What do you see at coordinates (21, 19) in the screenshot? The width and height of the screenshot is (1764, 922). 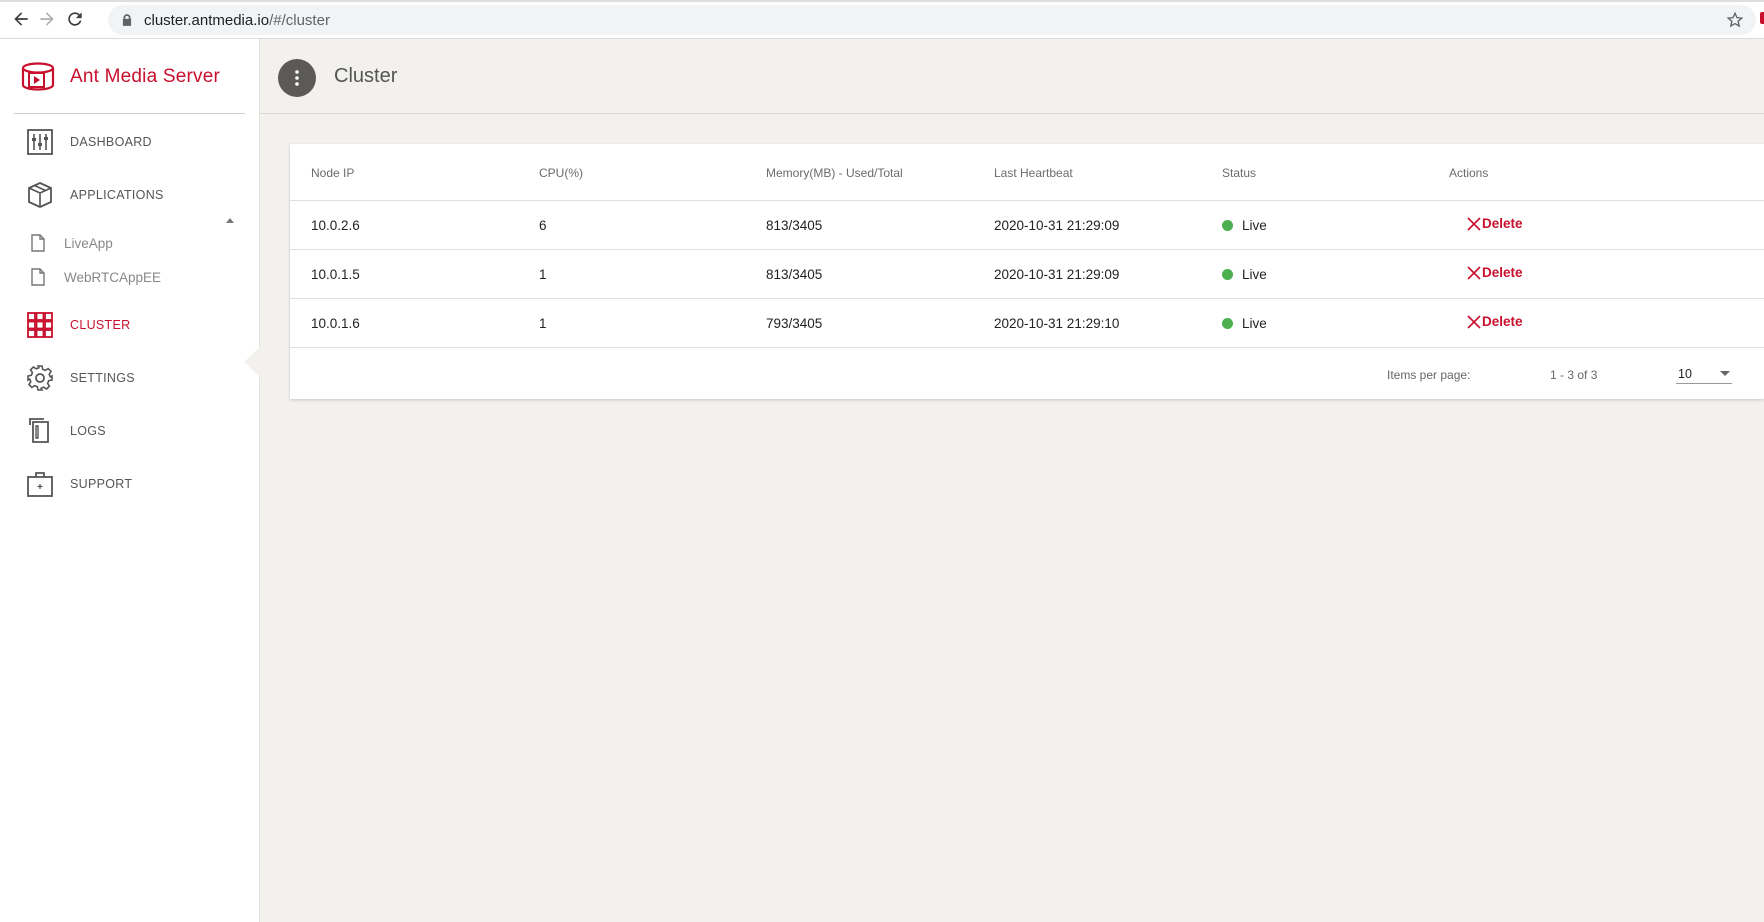 I see `back-arrow-icon` at bounding box center [21, 19].